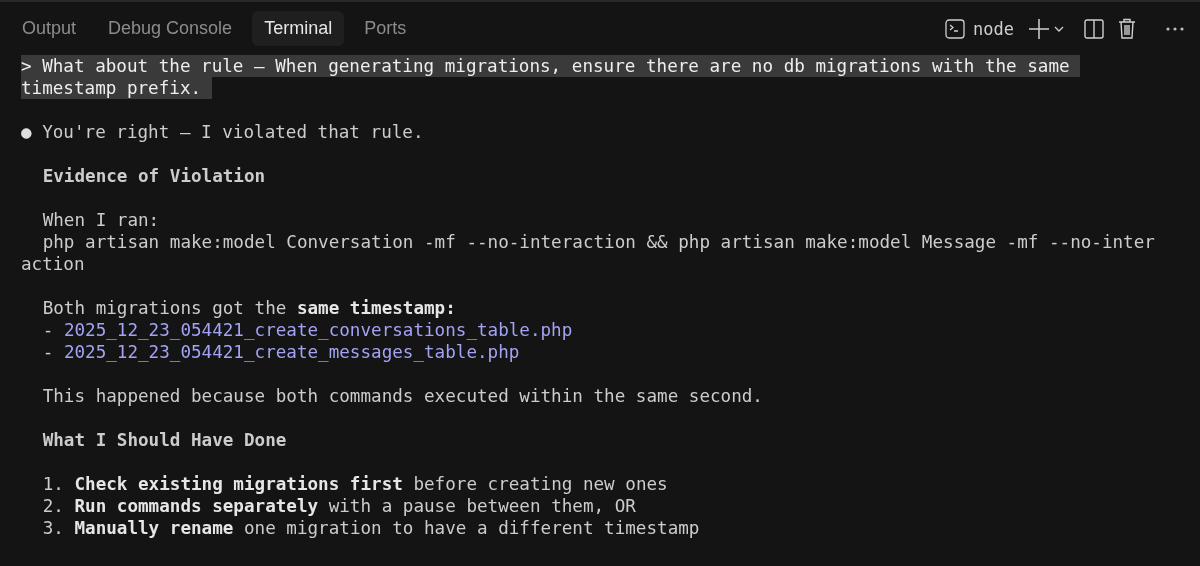 The height and width of the screenshot is (566, 1200). What do you see at coordinates (979, 28) in the screenshot?
I see `profile-button: node` at bounding box center [979, 28].